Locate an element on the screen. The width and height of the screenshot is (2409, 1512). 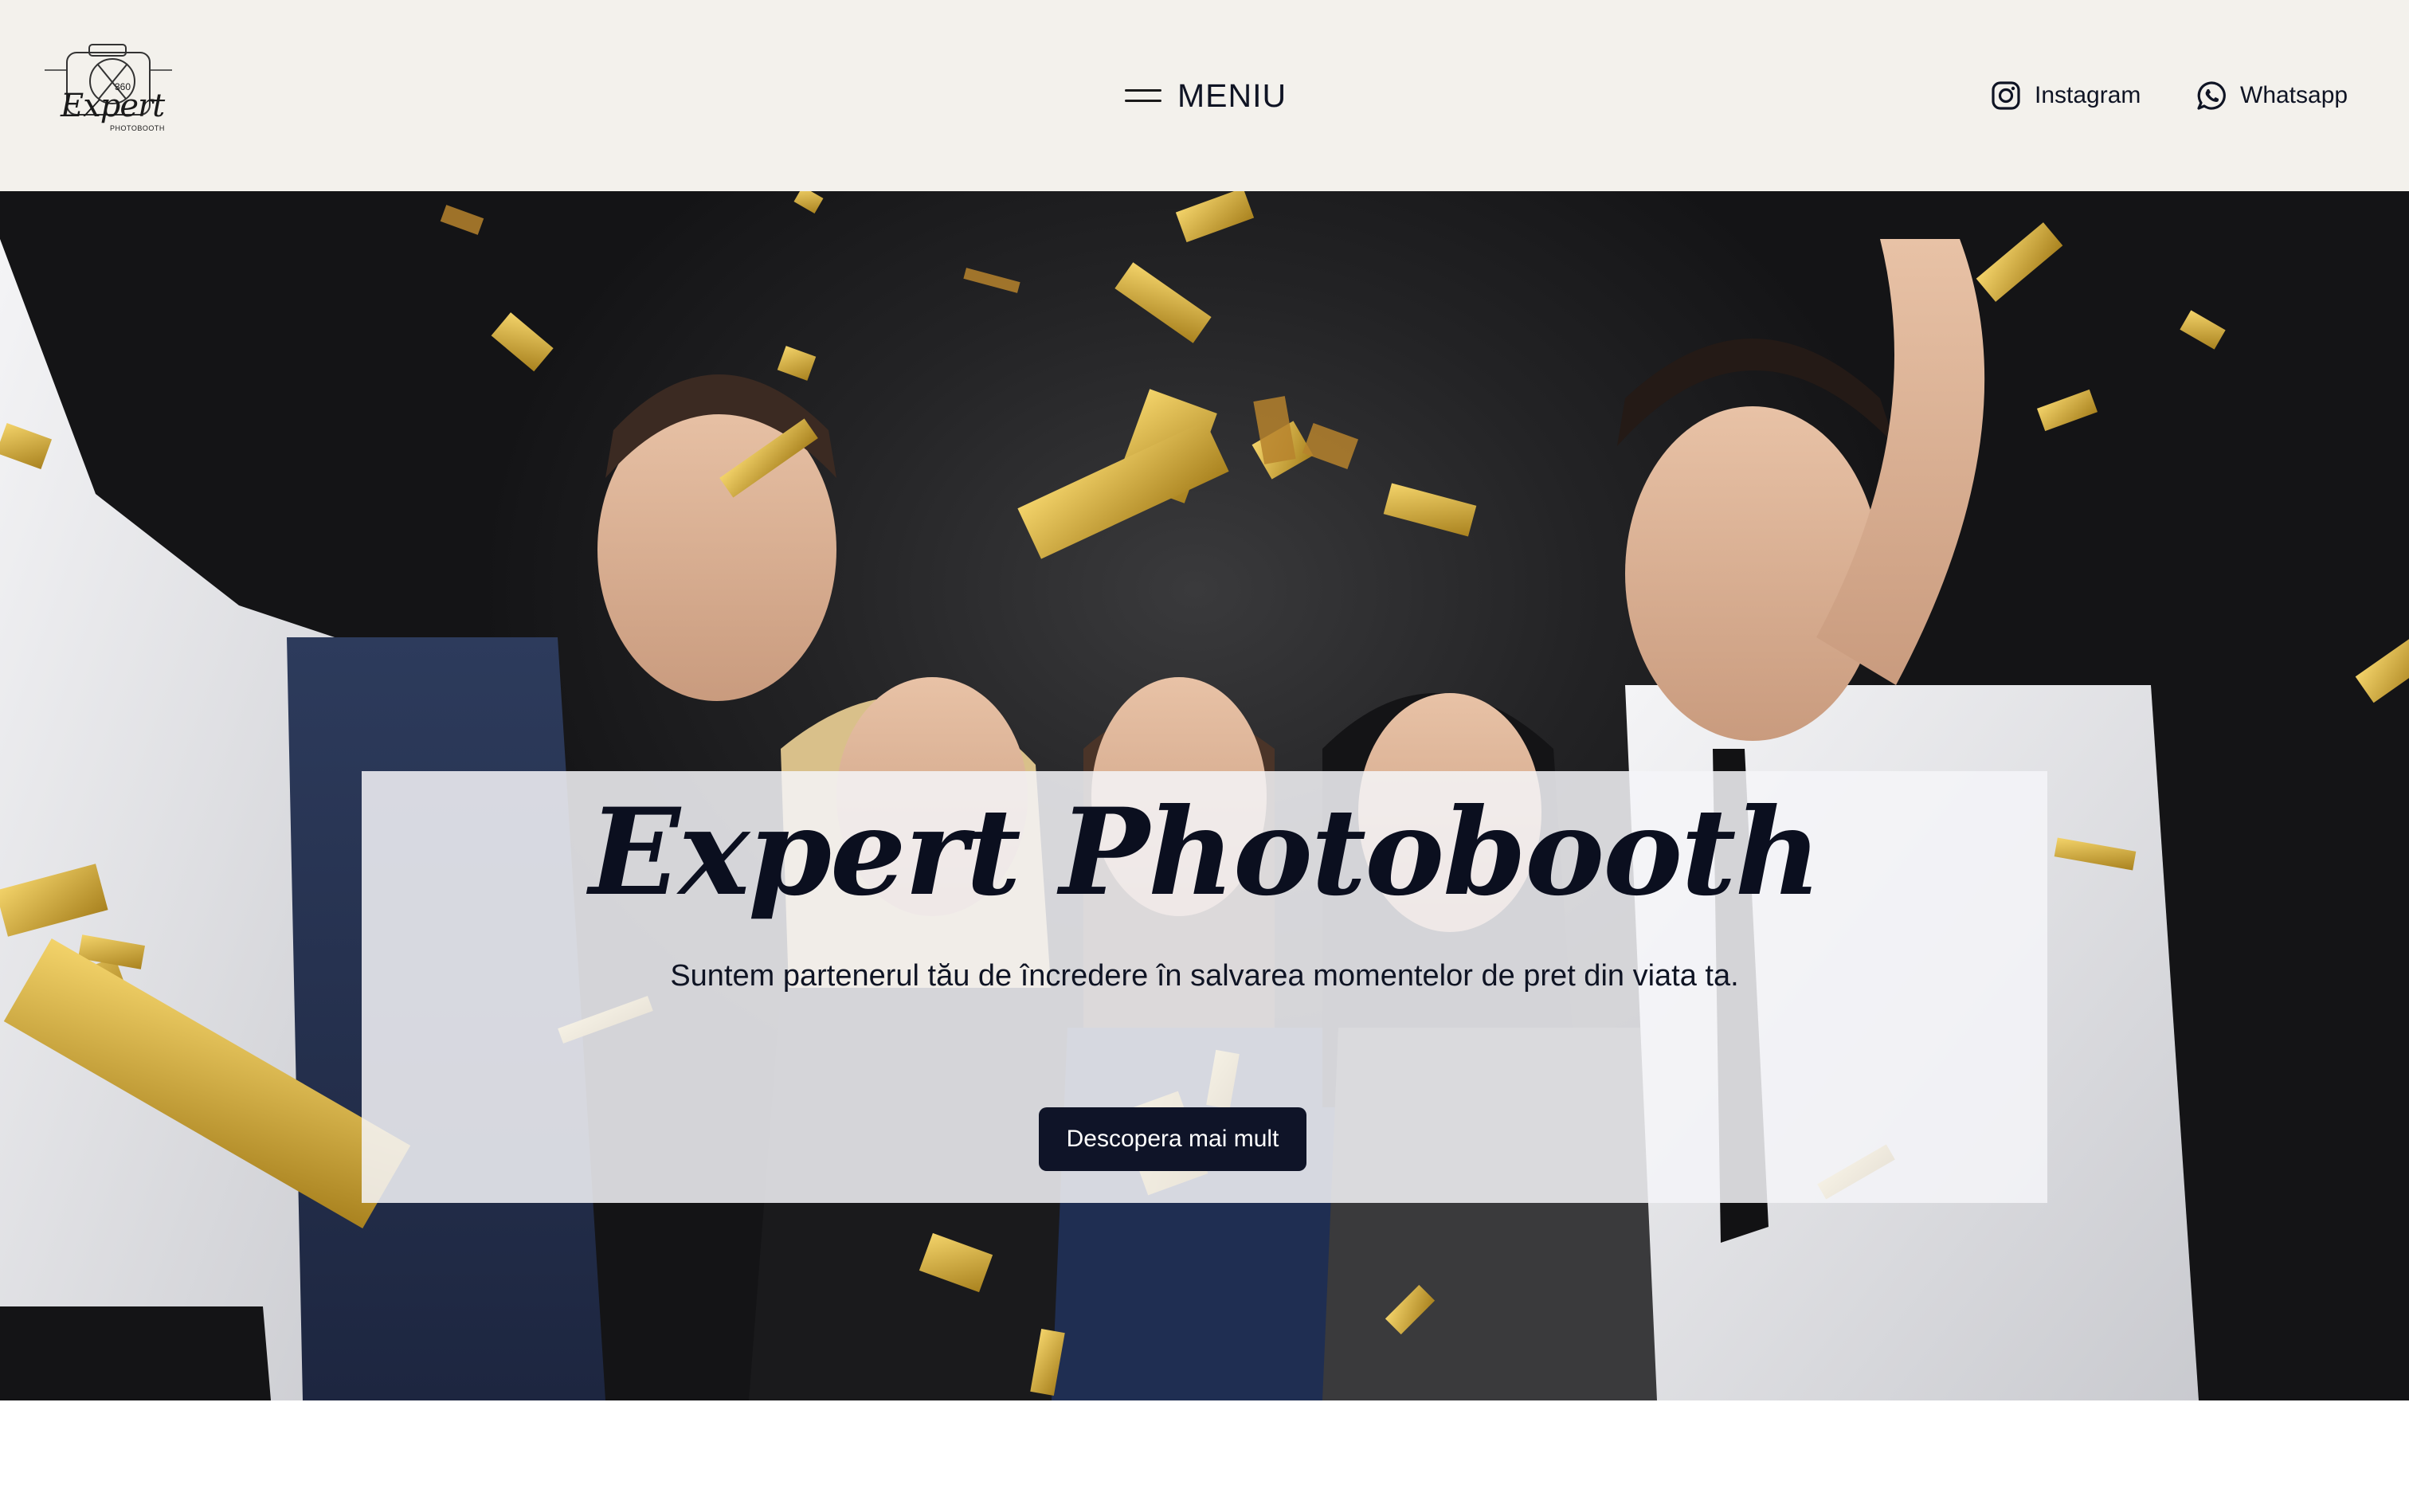
instagram-label: Instagram is located at coordinates (2088, 95).